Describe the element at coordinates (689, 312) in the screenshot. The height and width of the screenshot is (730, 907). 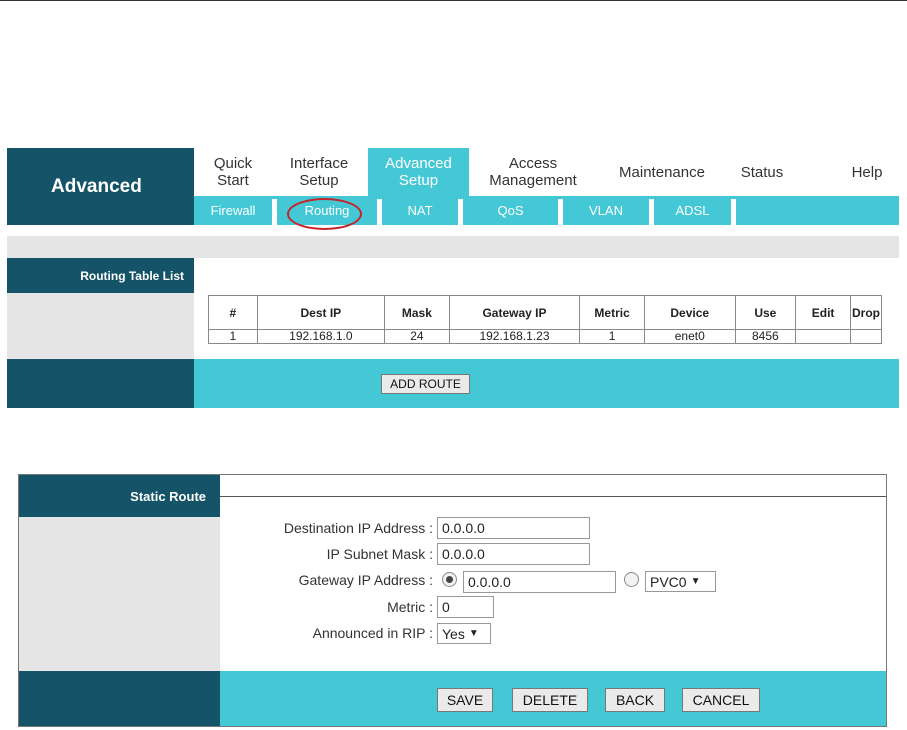
I see `col-header-device: Device` at that location.